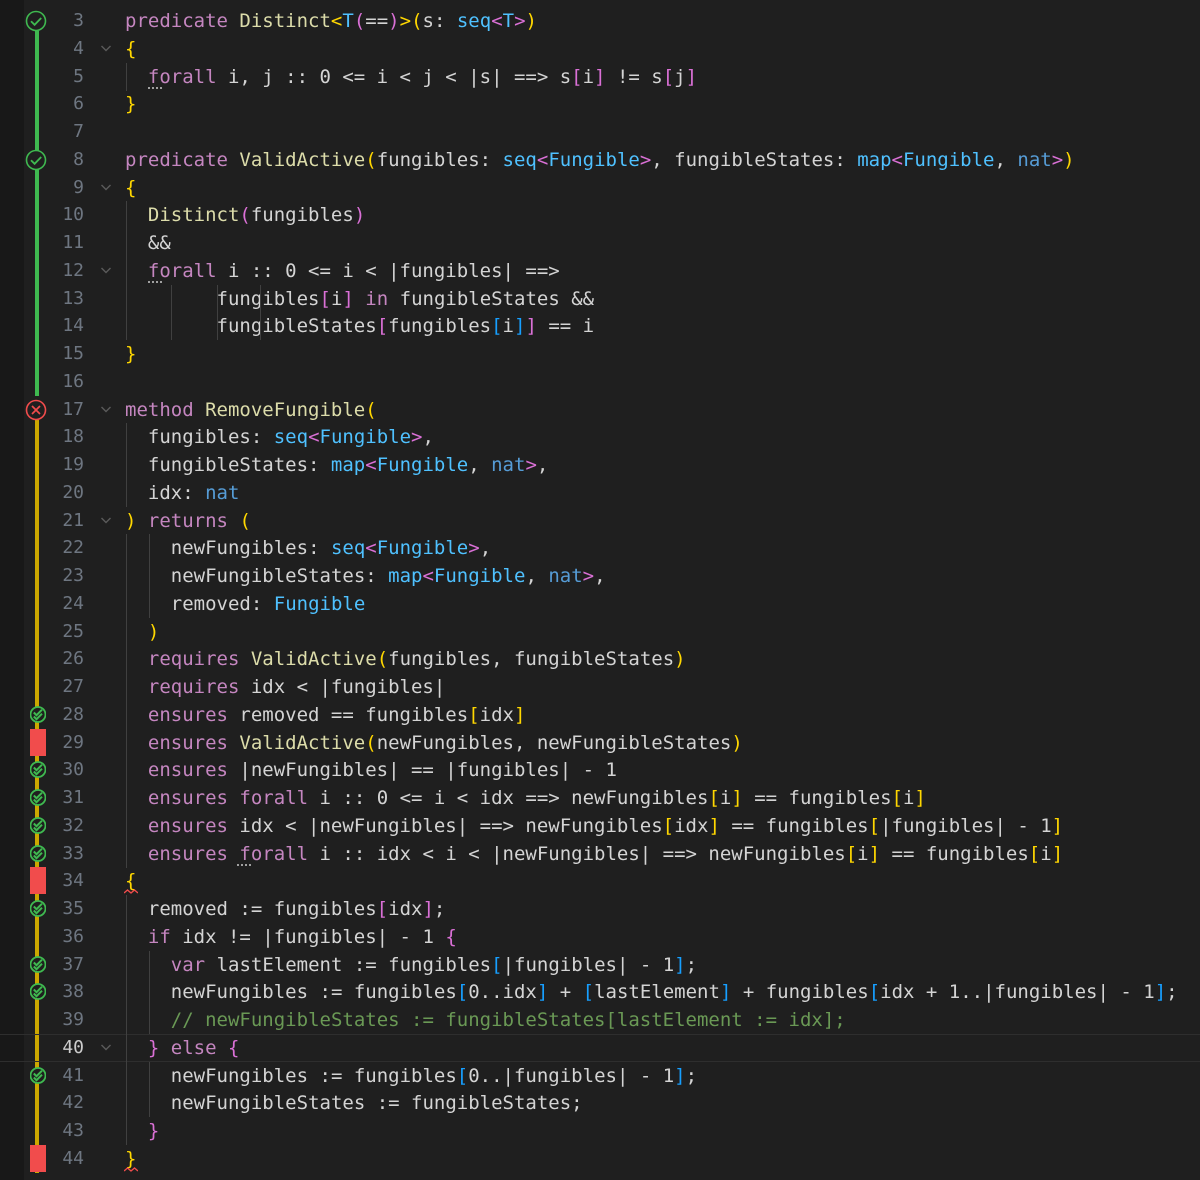 This screenshot has height=1180, width=1200. What do you see at coordinates (600, 215) in the screenshot?
I see `code-line: 10 Distinct(fungibles)` at bounding box center [600, 215].